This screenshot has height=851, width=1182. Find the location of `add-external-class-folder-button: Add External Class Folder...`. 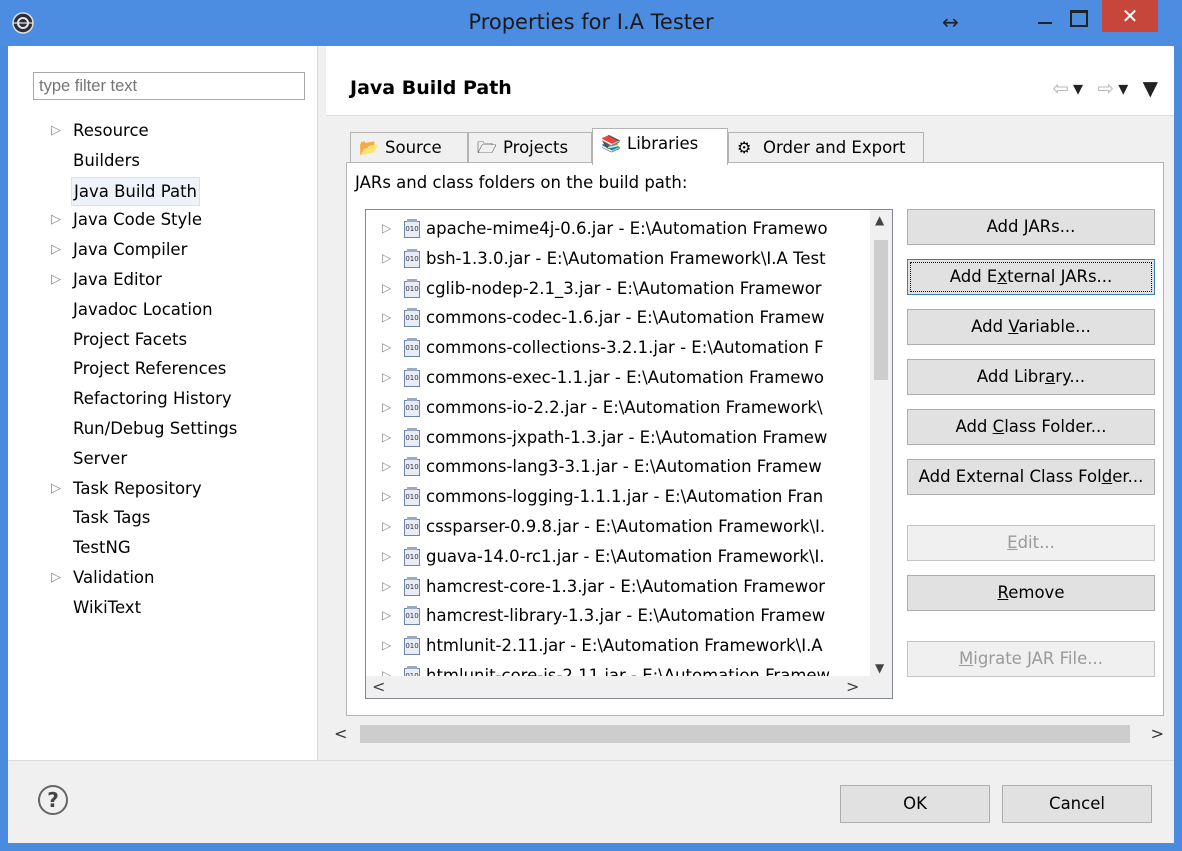

add-external-class-folder-button: Add External Class Folder... is located at coordinates (1031, 477).